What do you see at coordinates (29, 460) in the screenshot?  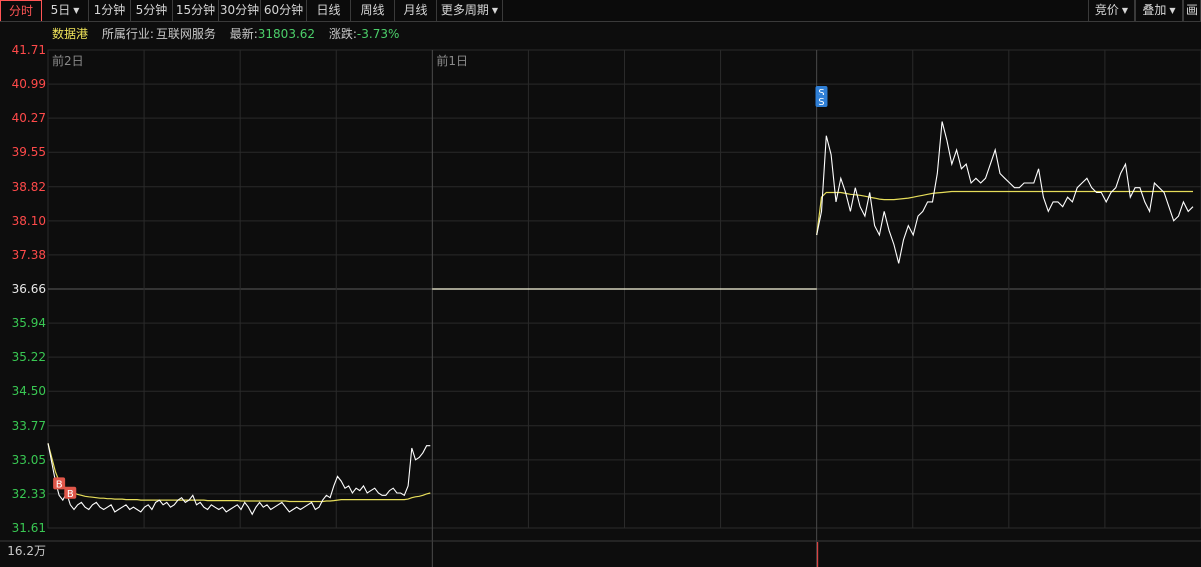 I see `y-tick-label: 33.05` at bounding box center [29, 460].